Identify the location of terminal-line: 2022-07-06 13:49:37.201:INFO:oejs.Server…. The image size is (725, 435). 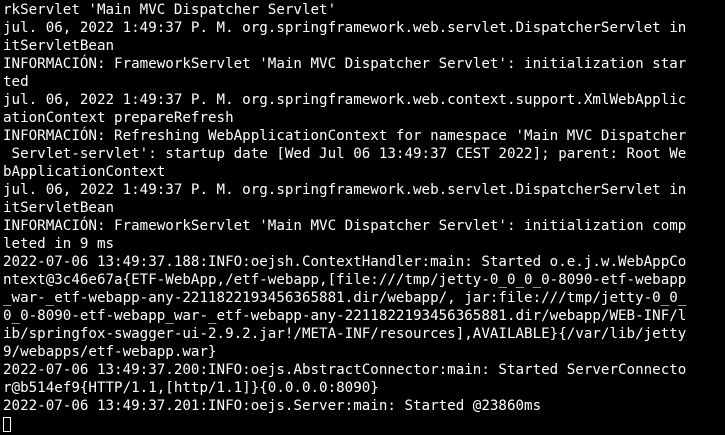
(272, 406).